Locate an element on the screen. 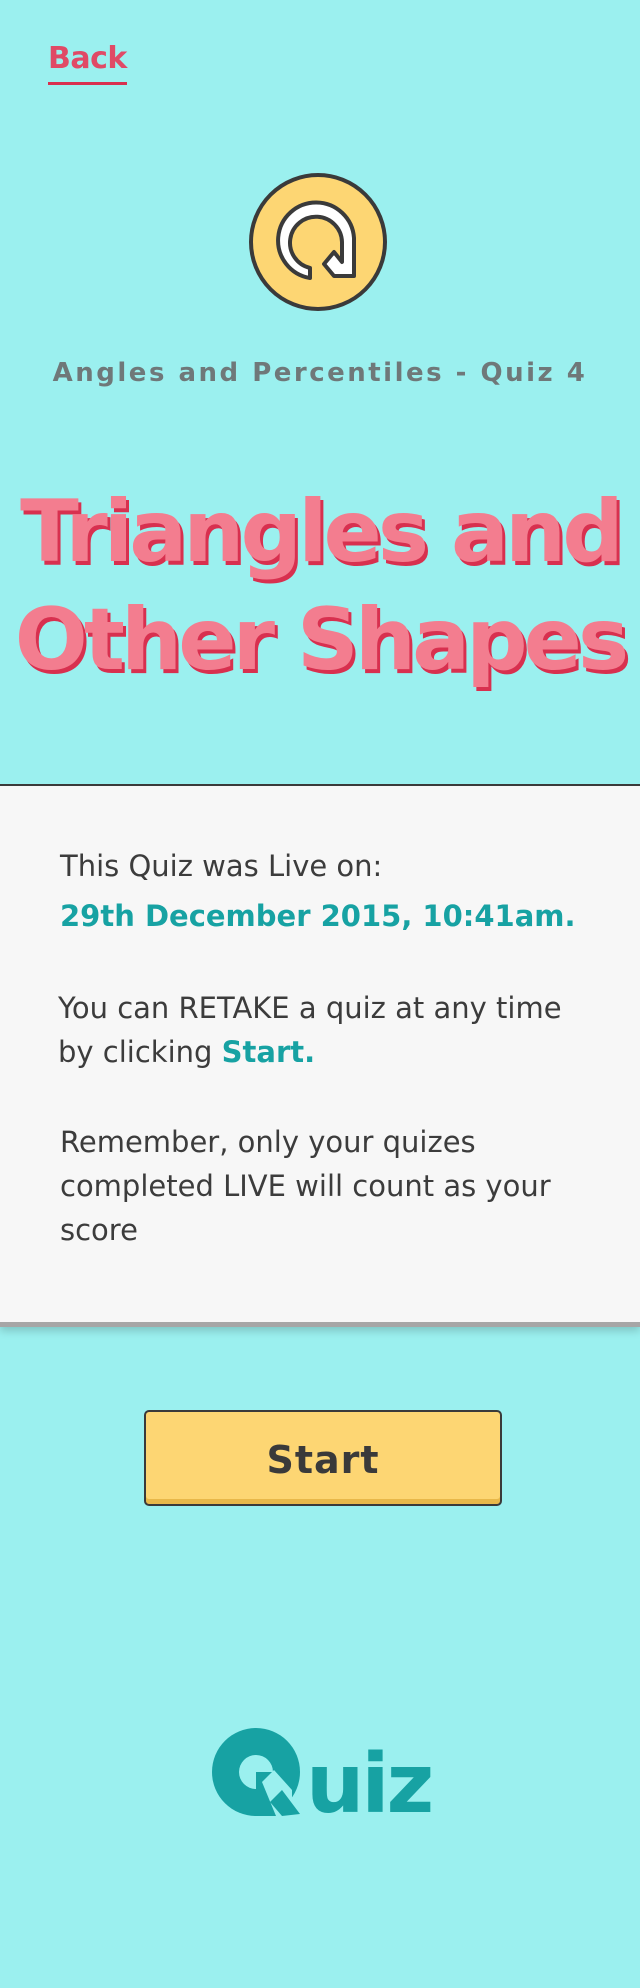 The height and width of the screenshot is (1988, 640). retake-start-reference: Start. is located at coordinates (268, 1052).